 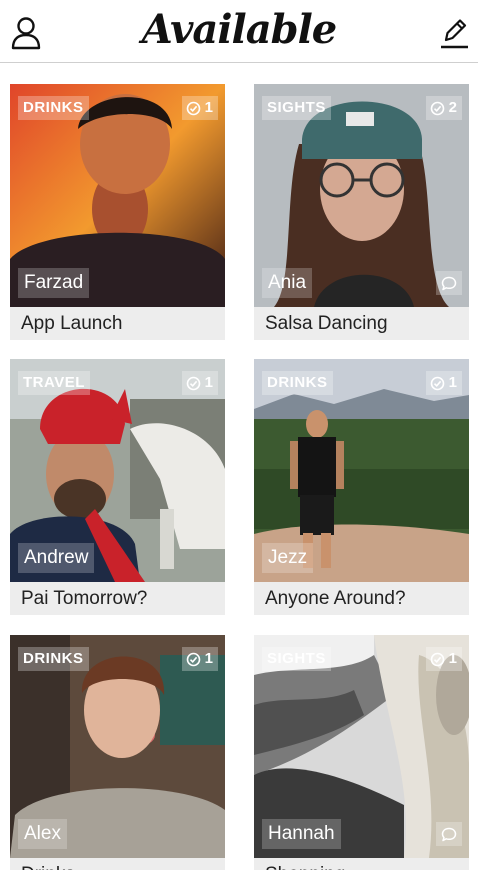 I want to click on person-name: Andrew, so click(x=56, y=558).